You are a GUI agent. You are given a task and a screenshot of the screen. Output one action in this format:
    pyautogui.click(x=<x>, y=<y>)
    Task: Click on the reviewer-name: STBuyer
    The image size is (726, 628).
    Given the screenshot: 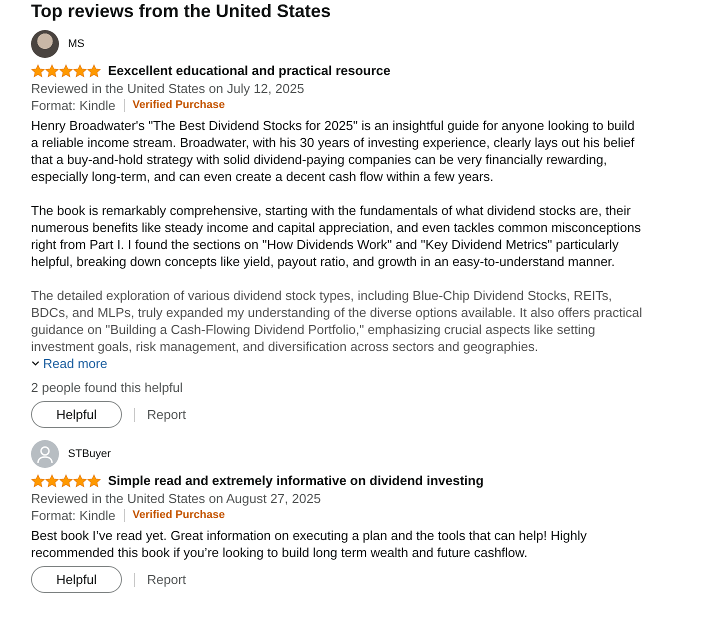 What is the action you would take?
    pyautogui.click(x=89, y=454)
    